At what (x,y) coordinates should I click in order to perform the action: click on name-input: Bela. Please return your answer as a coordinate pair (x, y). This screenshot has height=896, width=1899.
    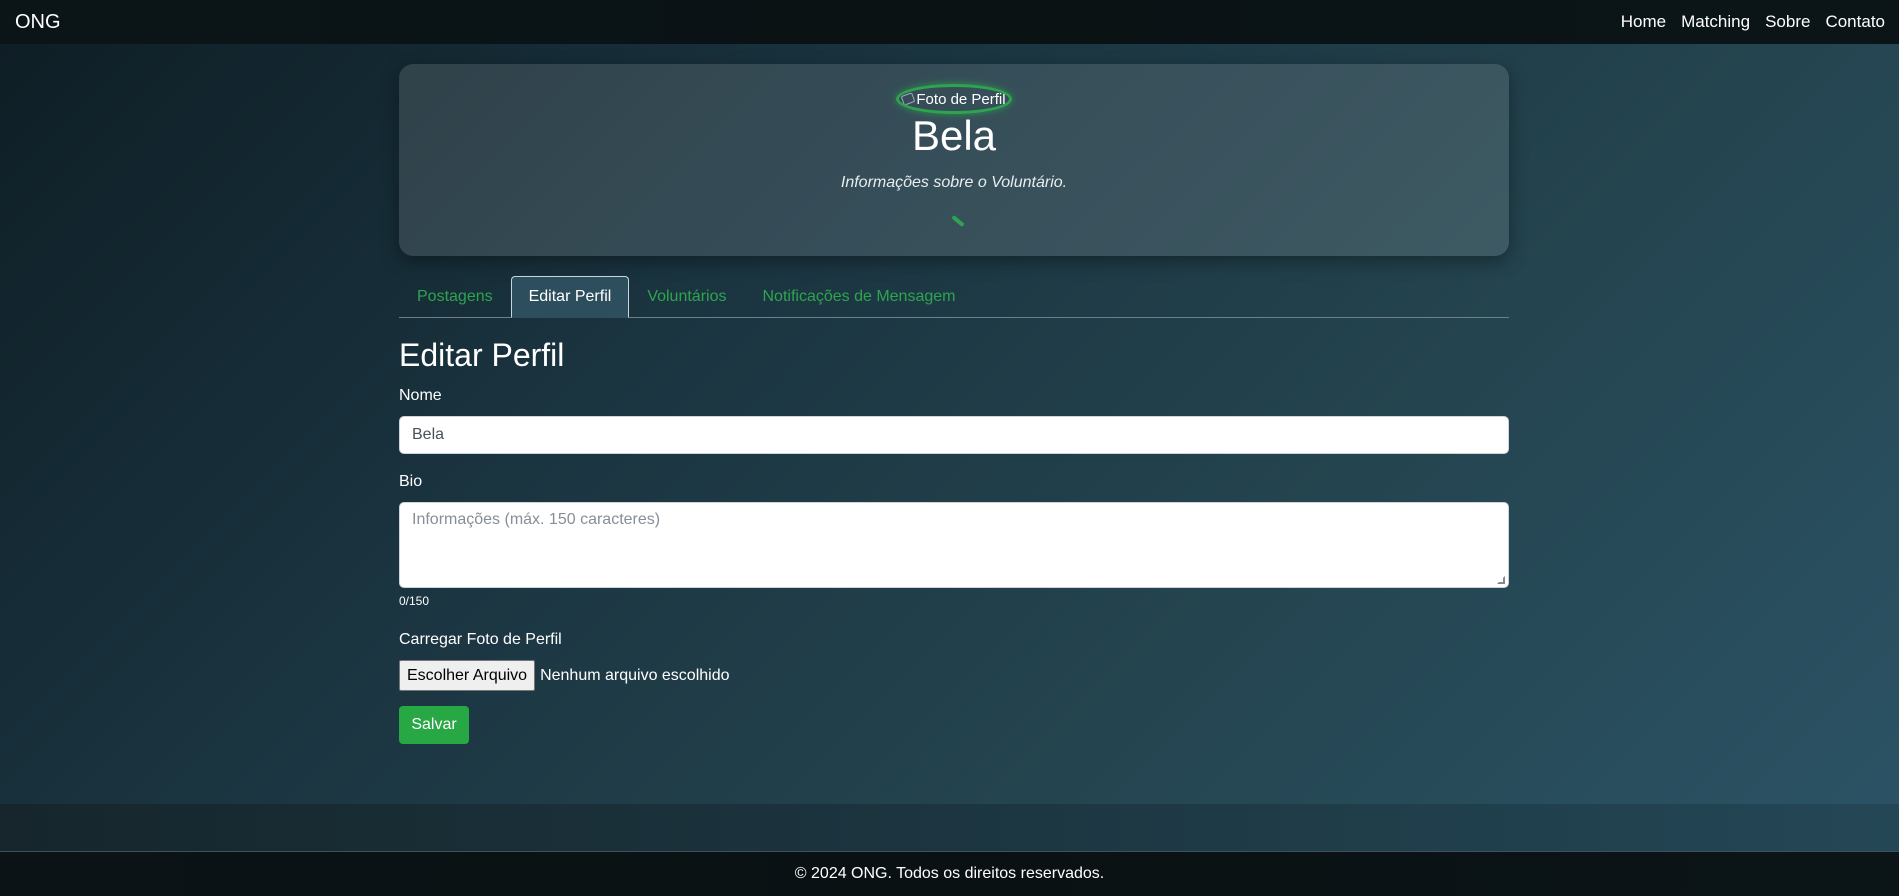
    Looking at the image, I should click on (954, 435).